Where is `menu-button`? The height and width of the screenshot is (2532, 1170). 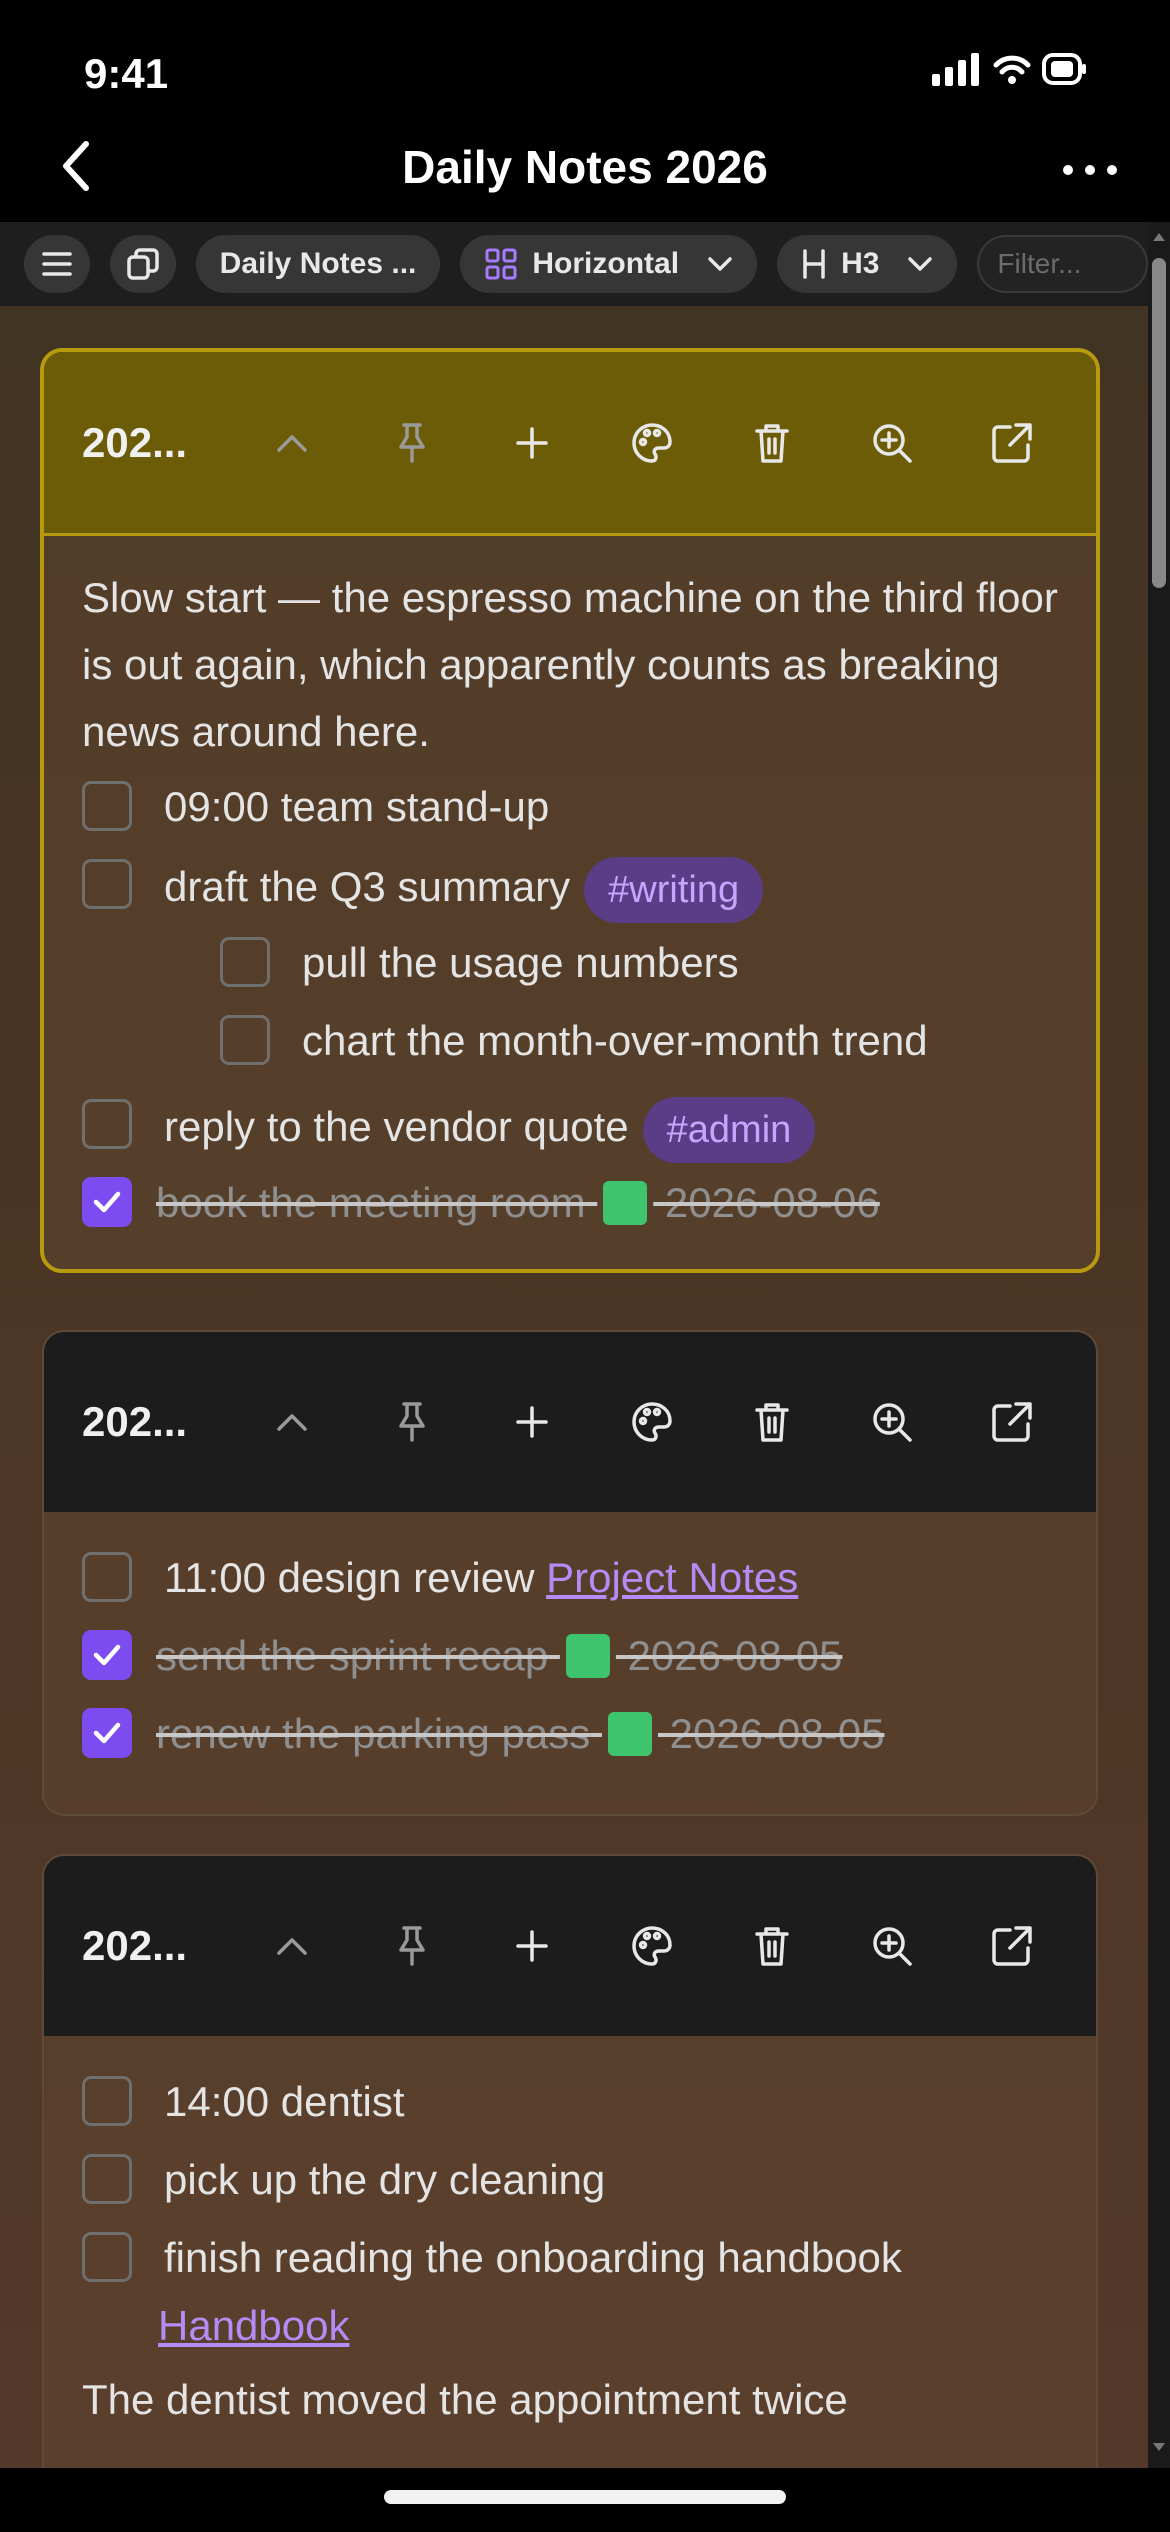 menu-button is located at coordinates (57, 264).